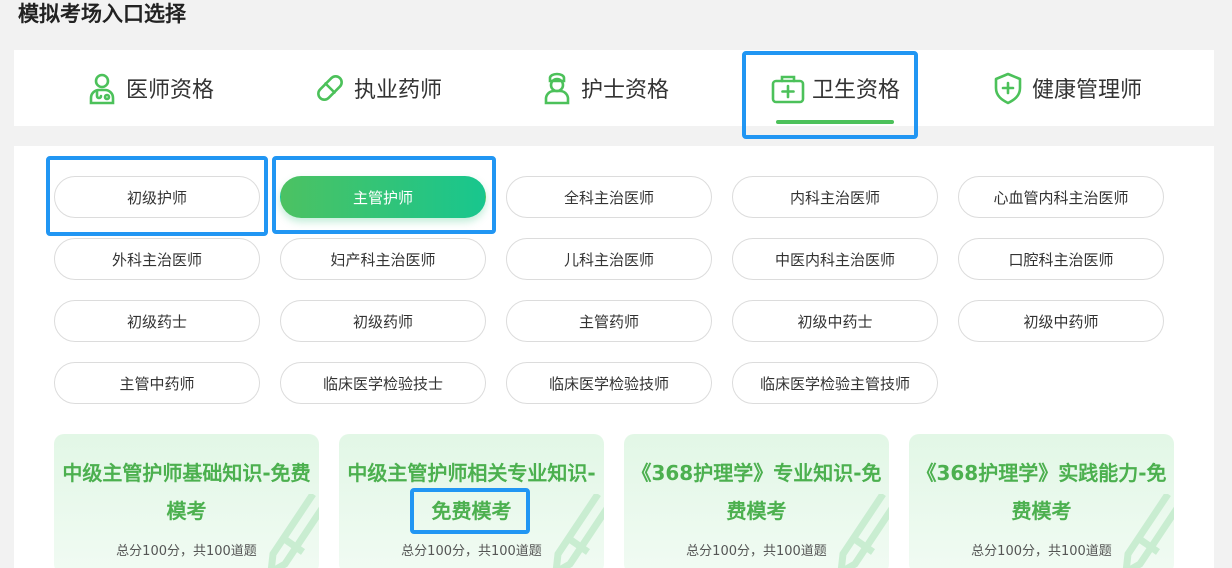  Describe the element at coordinates (756, 501) in the screenshot. I see `exam-card: 《368护理学》专业知识-免费模考 总分100分，共100道题` at that location.